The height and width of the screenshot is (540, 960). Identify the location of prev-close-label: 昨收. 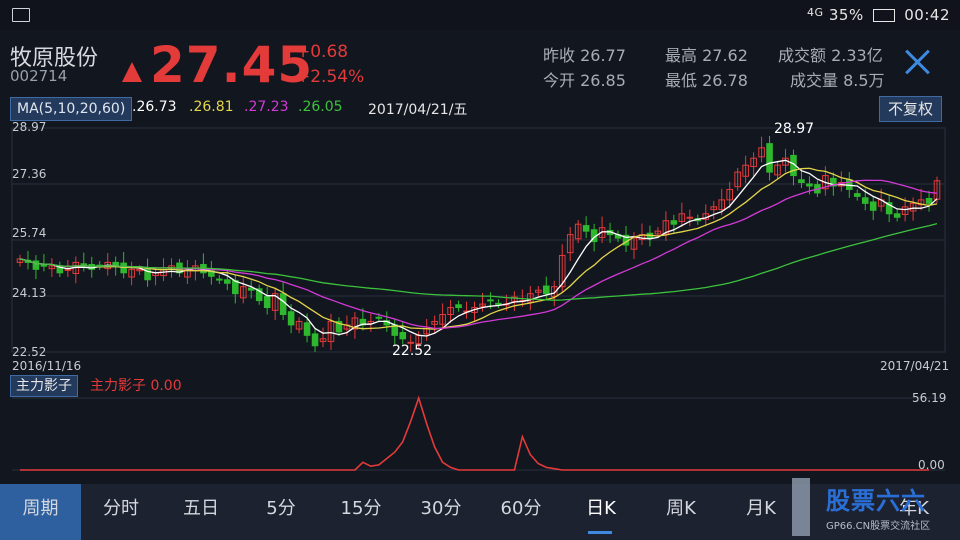
(559, 55).